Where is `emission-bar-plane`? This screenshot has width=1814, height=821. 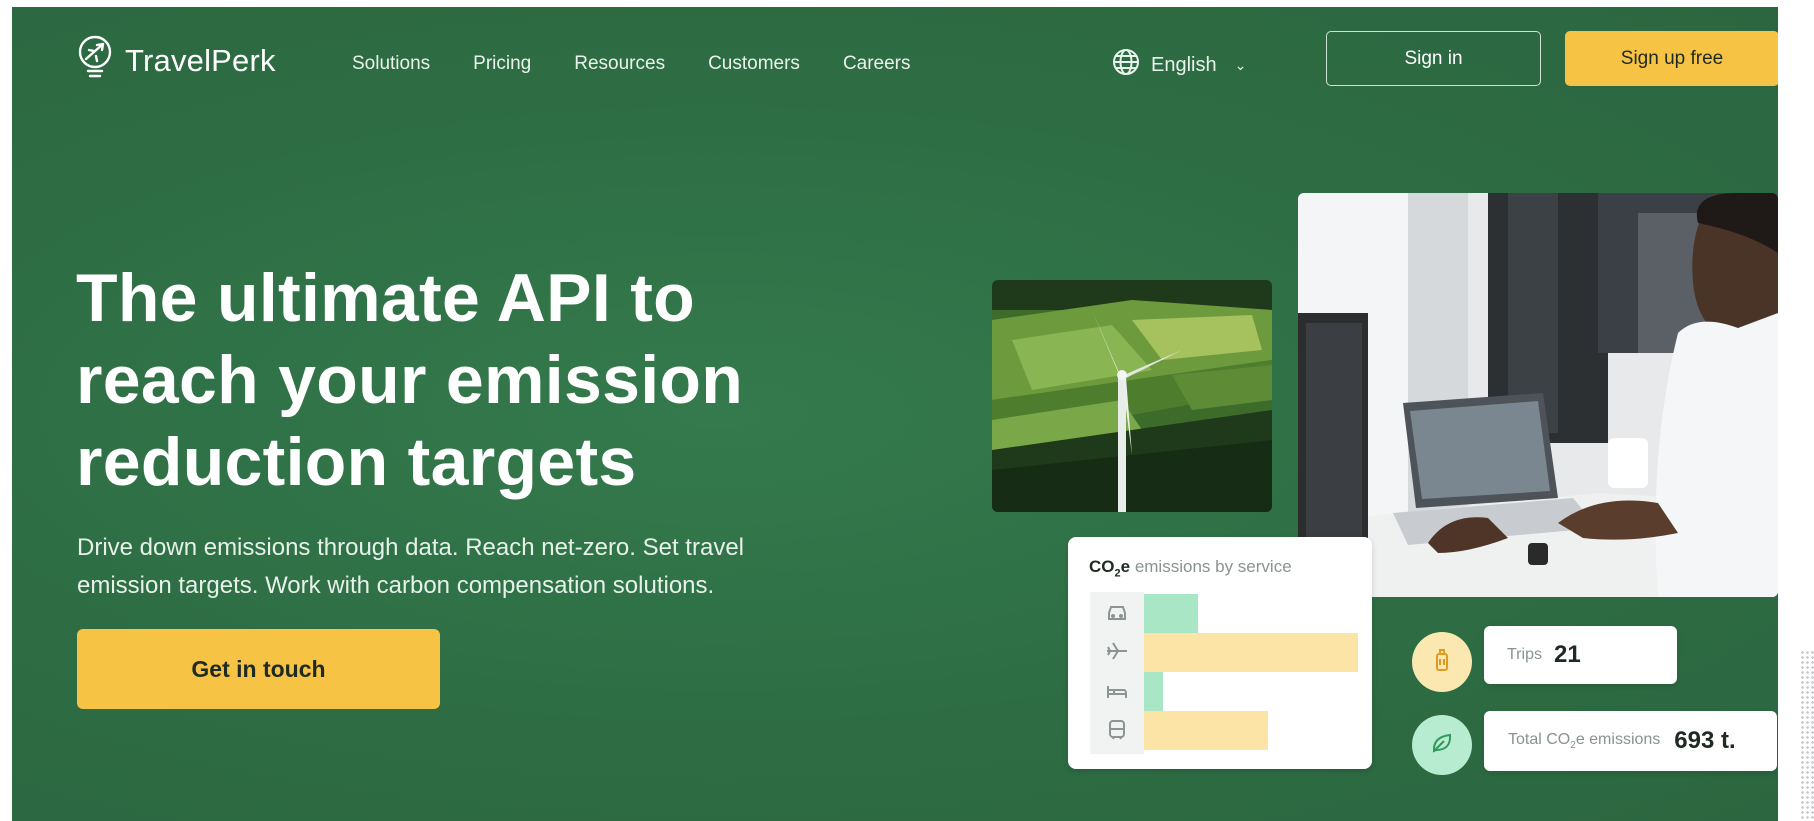 emission-bar-plane is located at coordinates (1251, 652).